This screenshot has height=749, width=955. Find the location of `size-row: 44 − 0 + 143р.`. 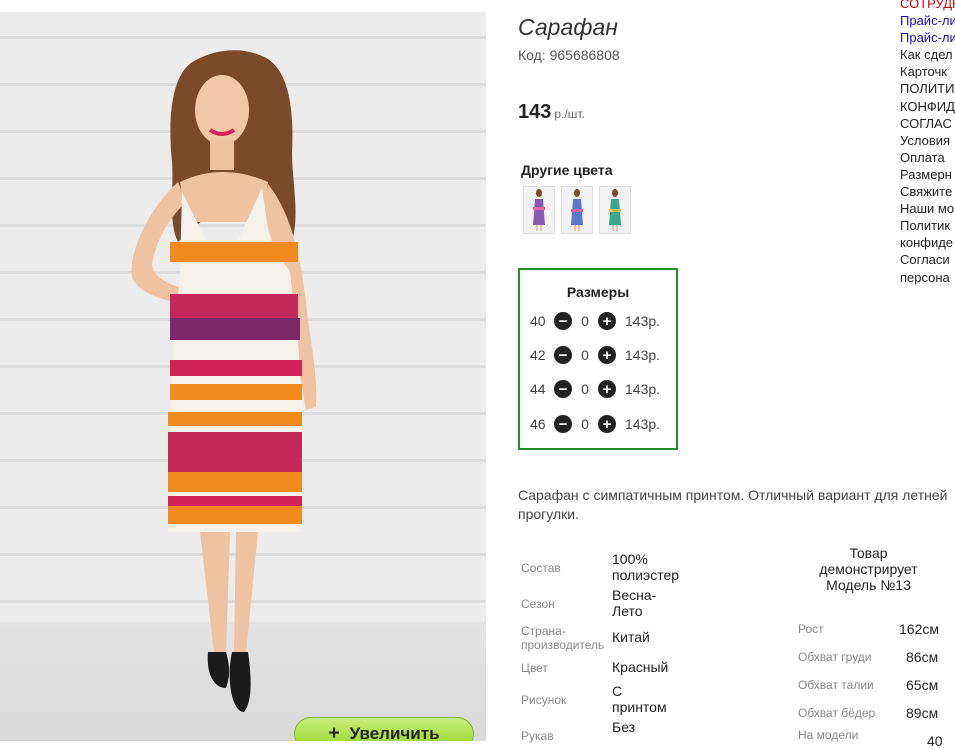

size-row: 44 − 0 + 143р. is located at coordinates (595, 389).